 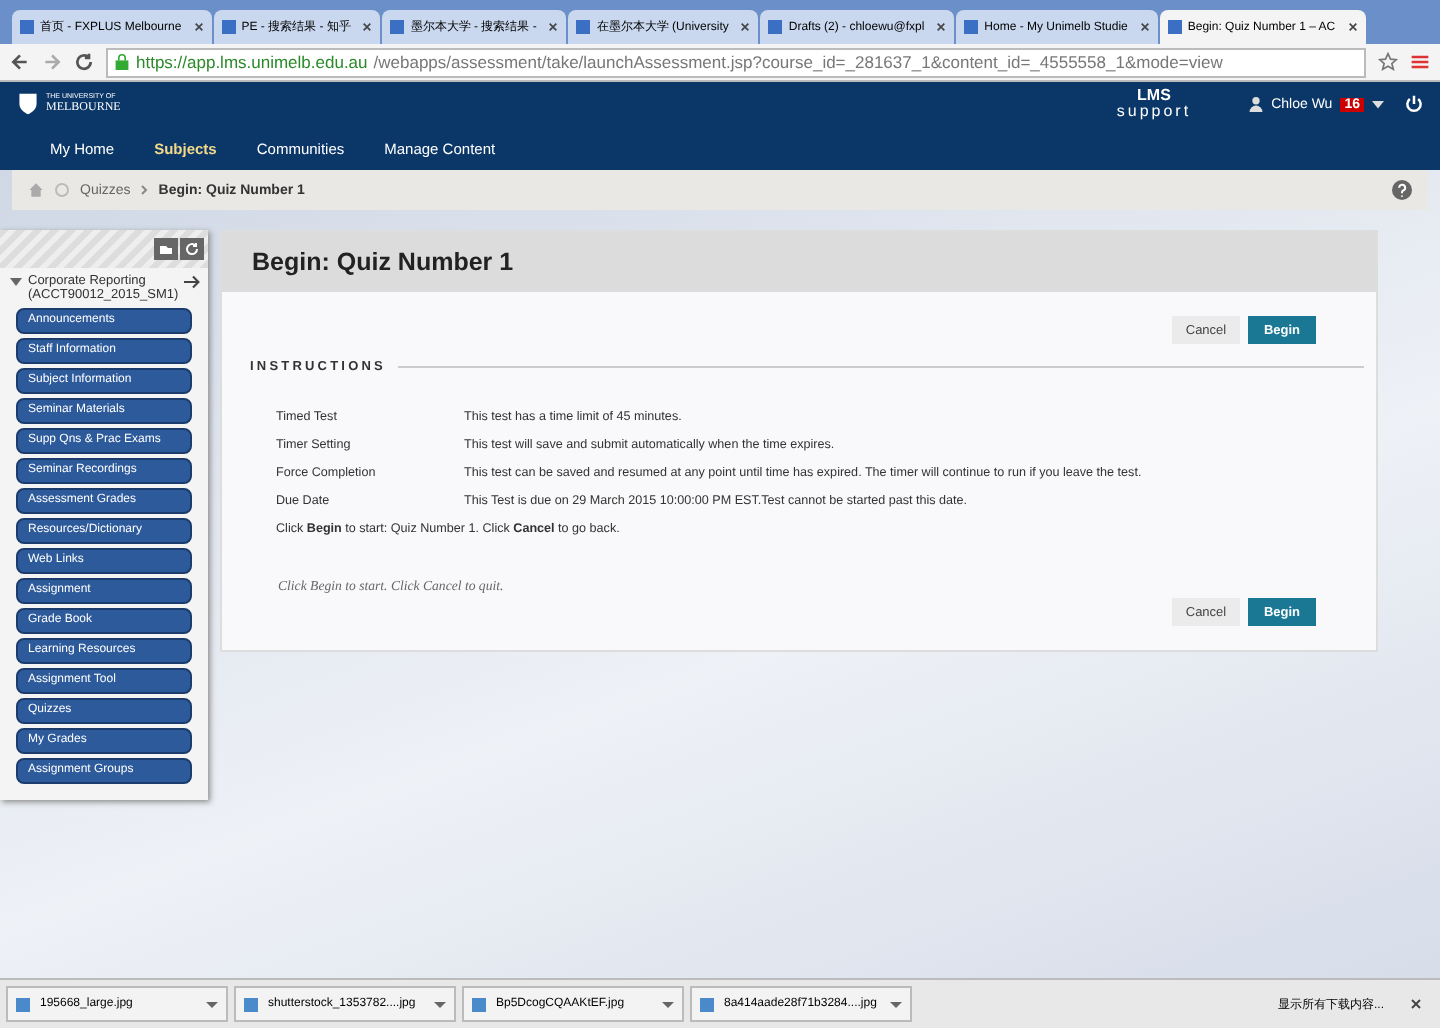 I want to click on lms-support-link: LMS support, so click(x=1154, y=104).